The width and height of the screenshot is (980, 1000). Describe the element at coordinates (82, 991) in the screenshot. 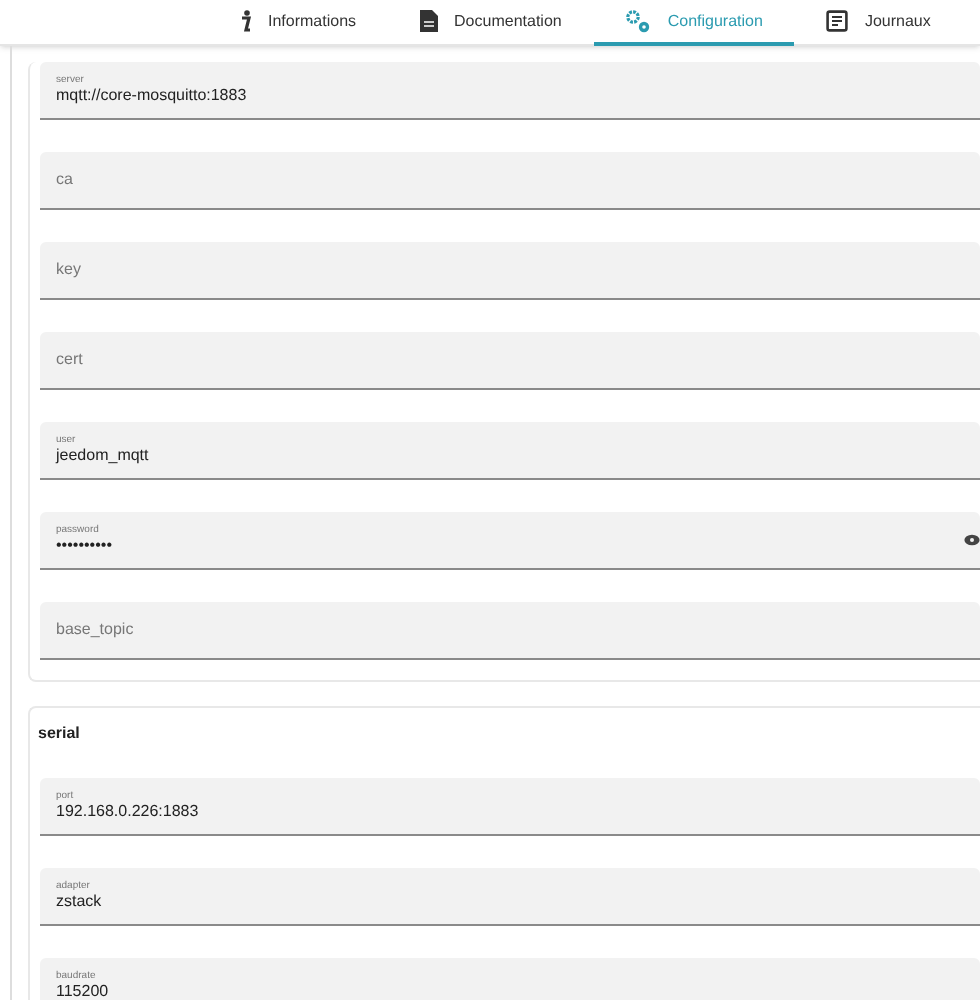

I see `field-value: 115200` at that location.